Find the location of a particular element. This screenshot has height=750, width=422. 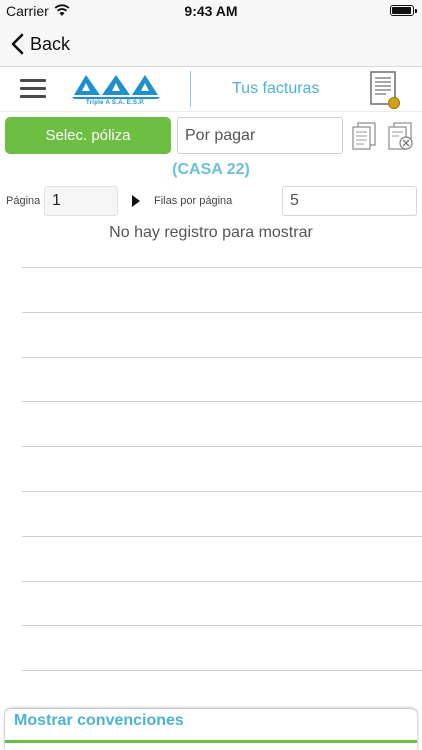

invoice-icon is located at coordinates (385, 90).